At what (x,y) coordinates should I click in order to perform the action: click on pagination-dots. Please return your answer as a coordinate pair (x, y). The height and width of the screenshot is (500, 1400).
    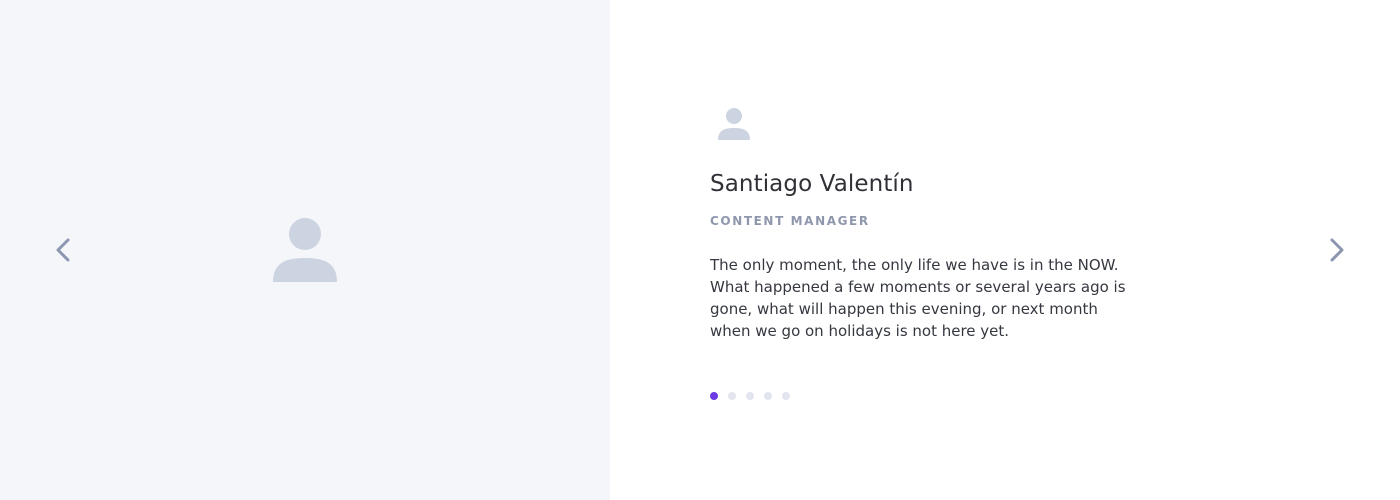
    Looking at the image, I should click on (750, 396).